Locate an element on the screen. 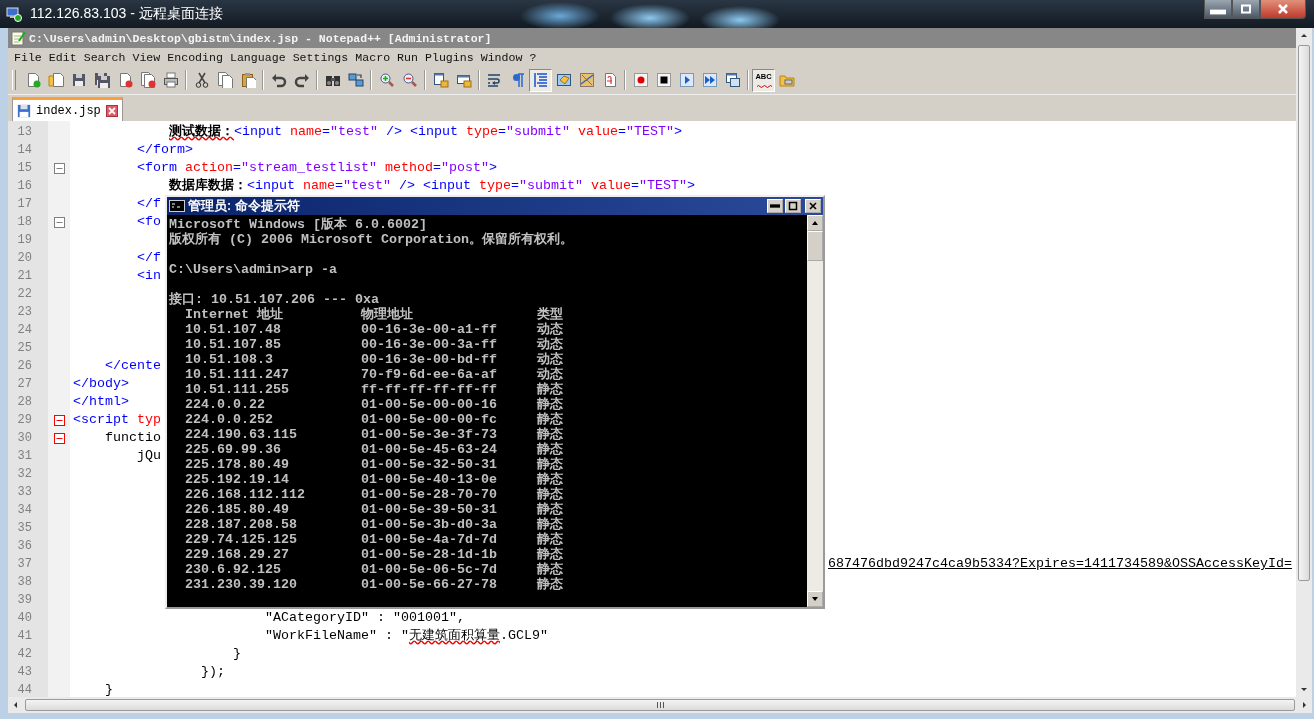 The height and width of the screenshot is (719, 1314). ip-address: 10.51.107.48 is located at coordinates (233, 329).